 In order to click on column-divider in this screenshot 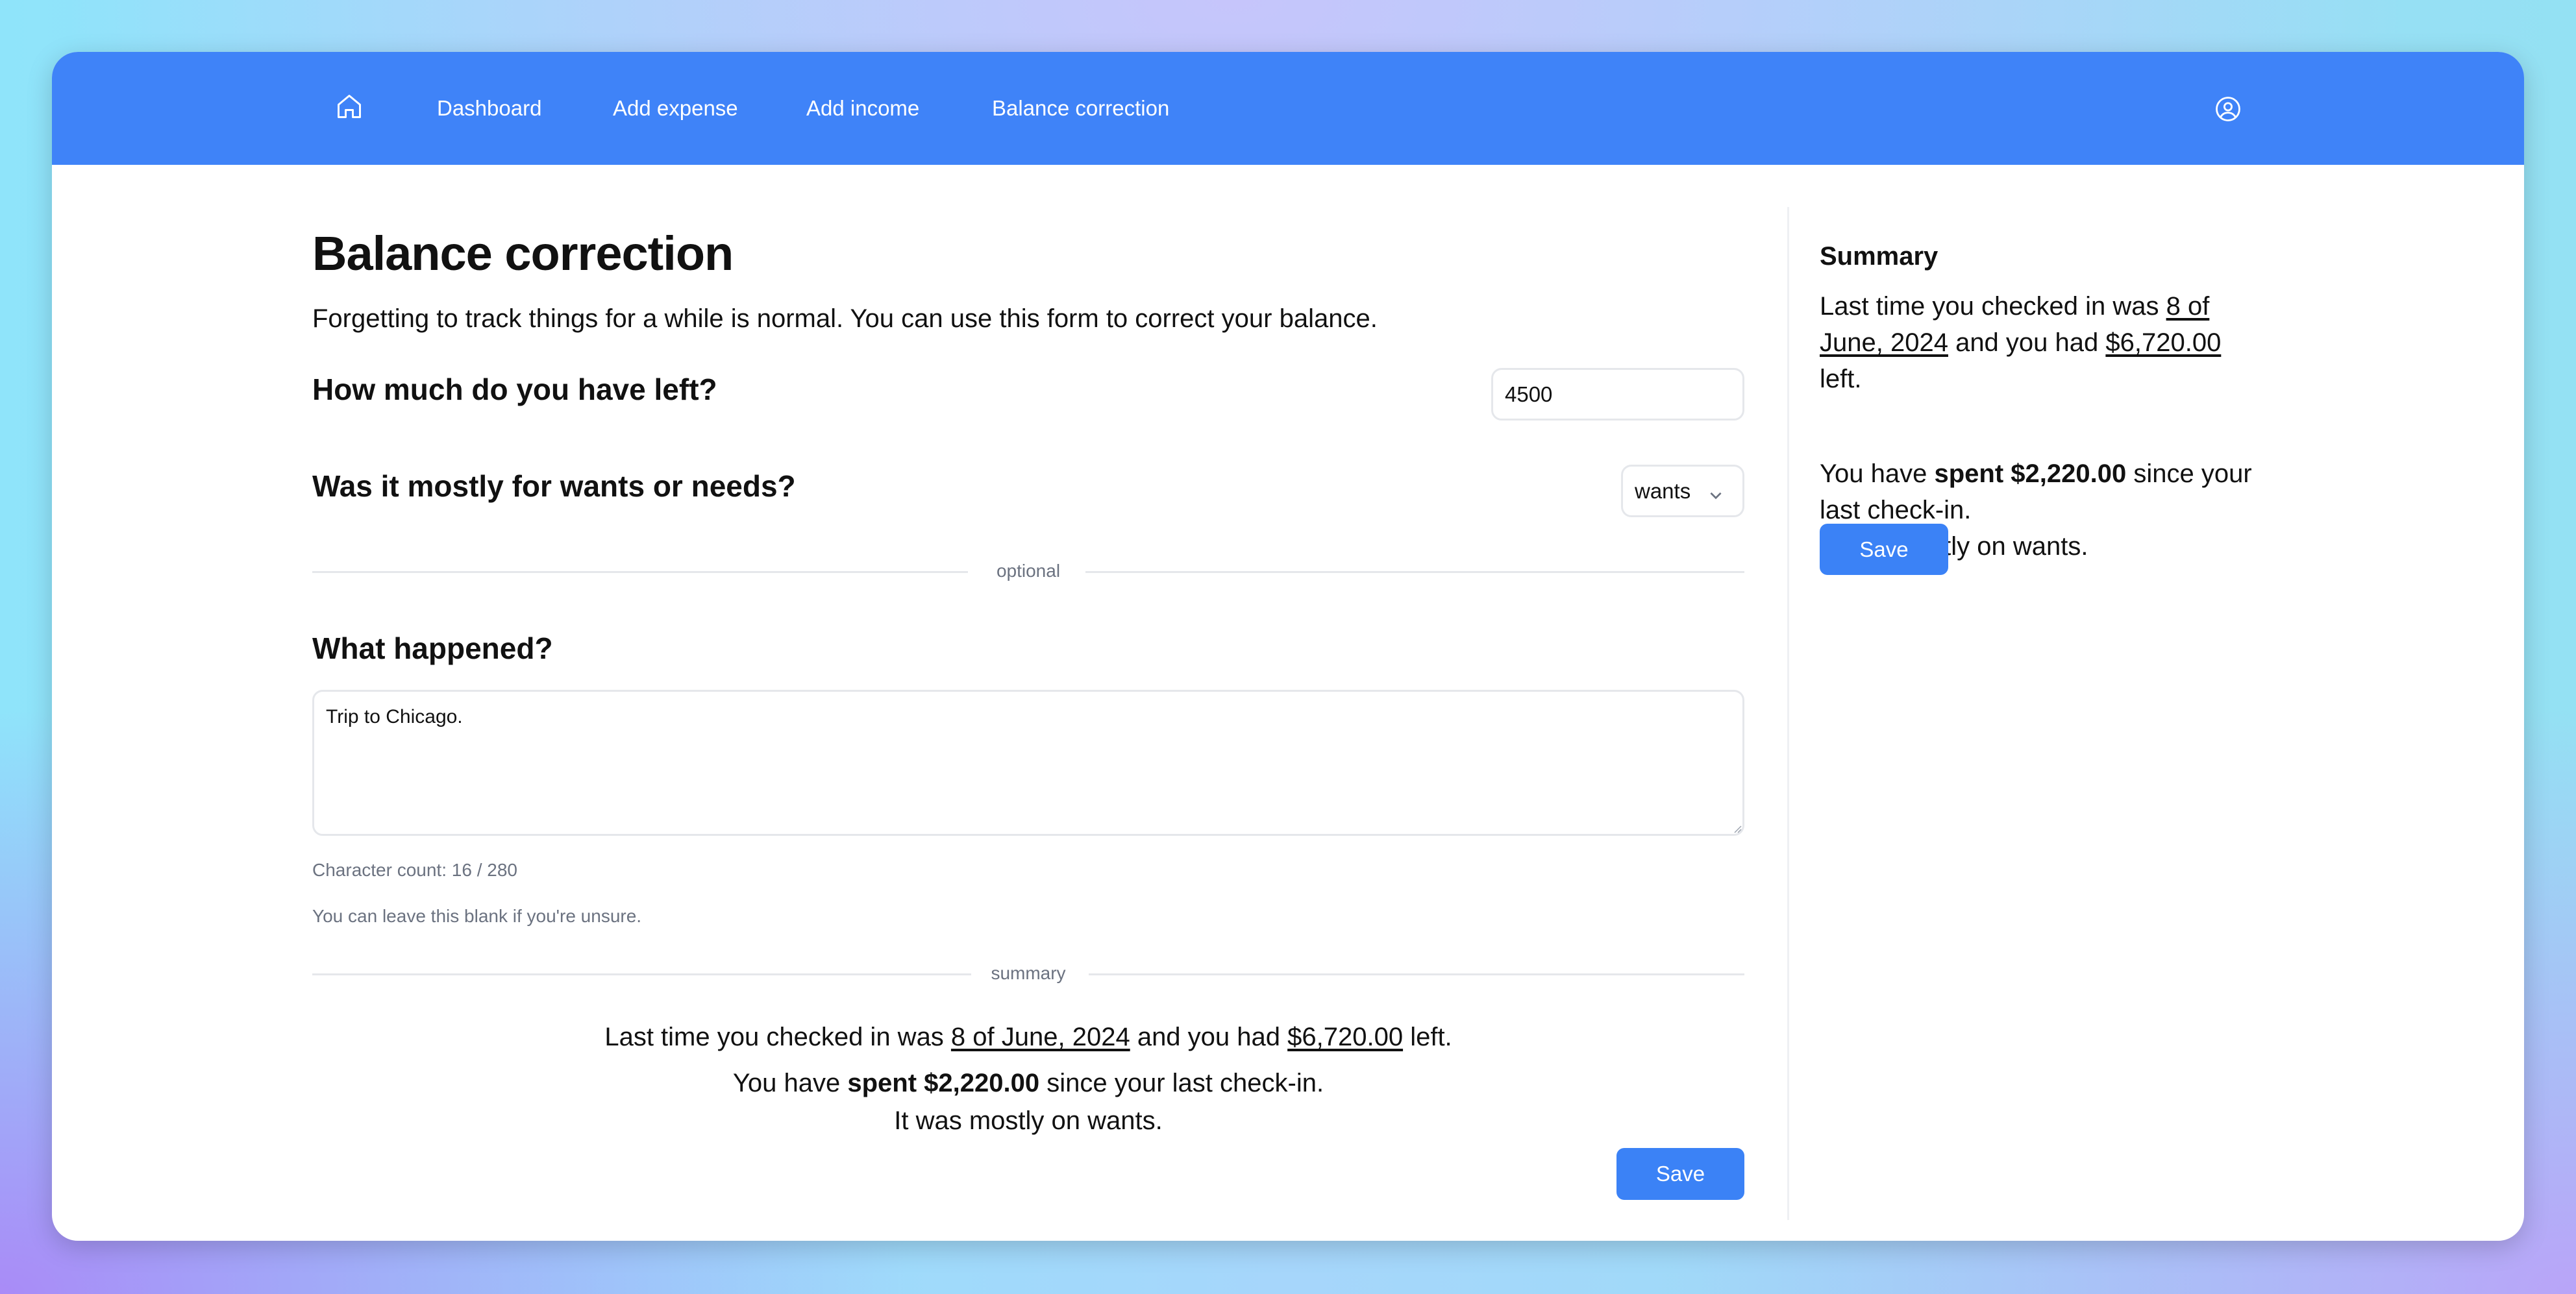, I will do `click(1788, 713)`.